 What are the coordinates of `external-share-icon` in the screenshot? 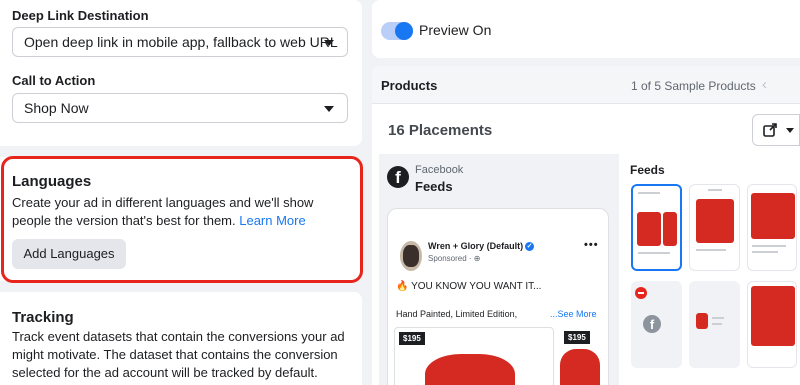 It's located at (770, 130).